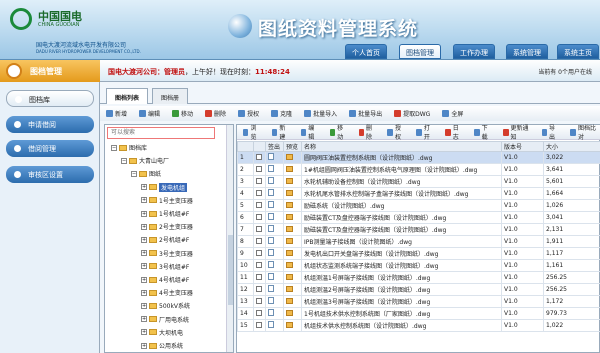 This screenshot has height=353, width=600. Describe the element at coordinates (474, 51) in the screenshot. I see `tab-work-handling: 工作办理` at that location.